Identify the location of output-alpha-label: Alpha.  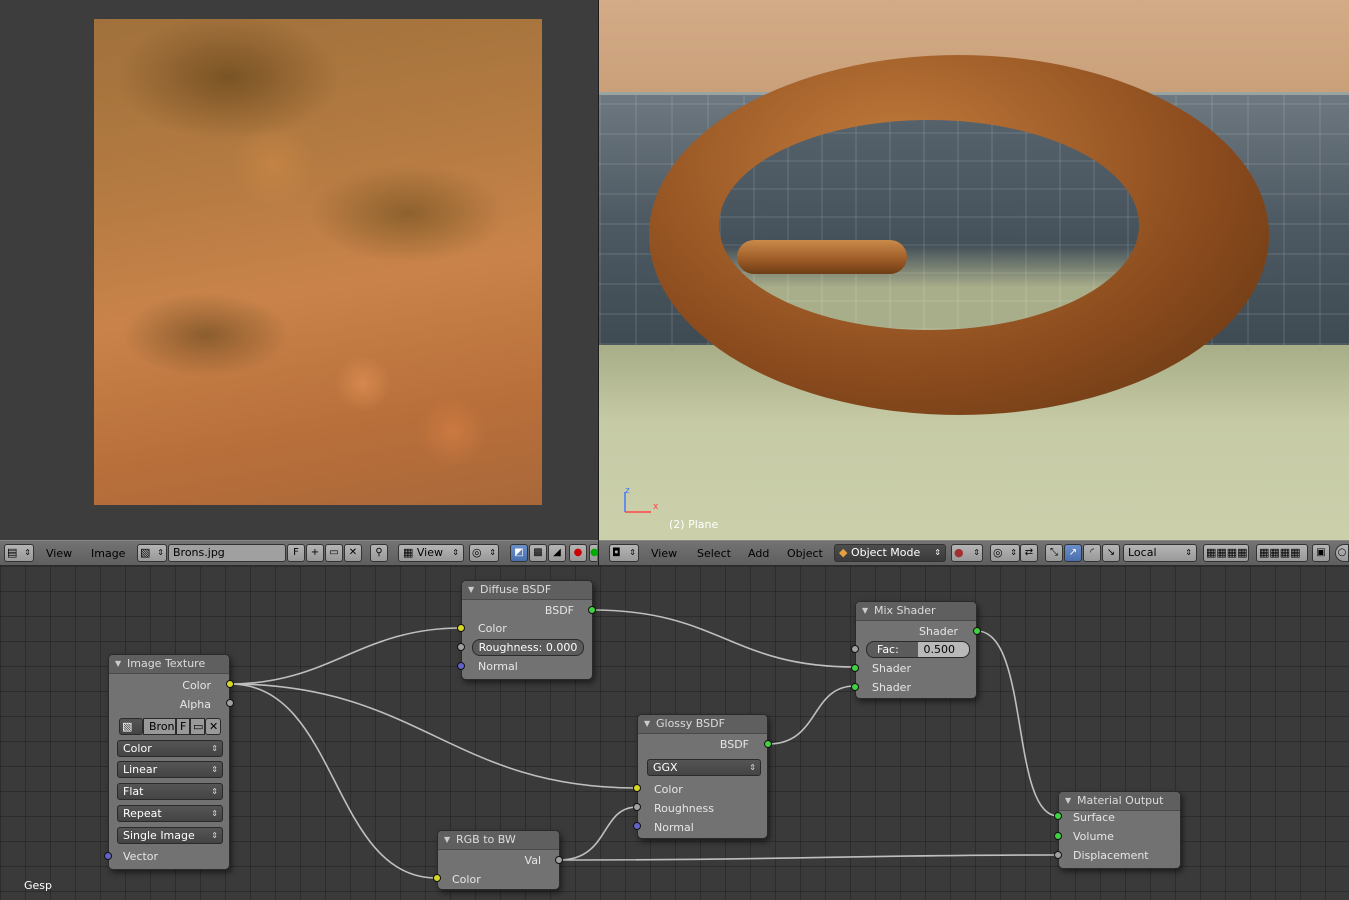
(195, 704).